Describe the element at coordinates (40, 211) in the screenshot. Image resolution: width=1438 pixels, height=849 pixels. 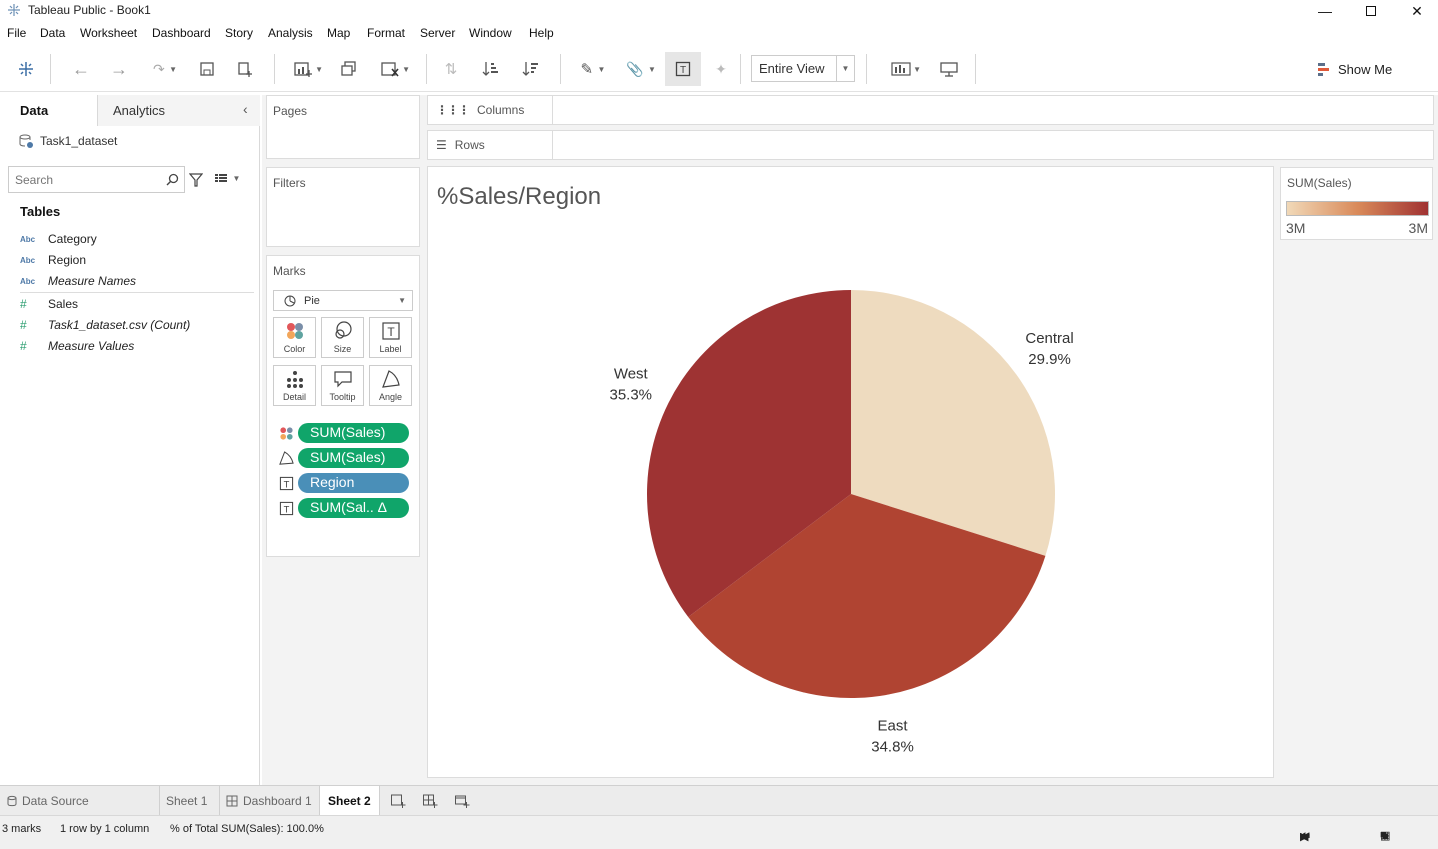
I see `tables-heading: Tables` at that location.